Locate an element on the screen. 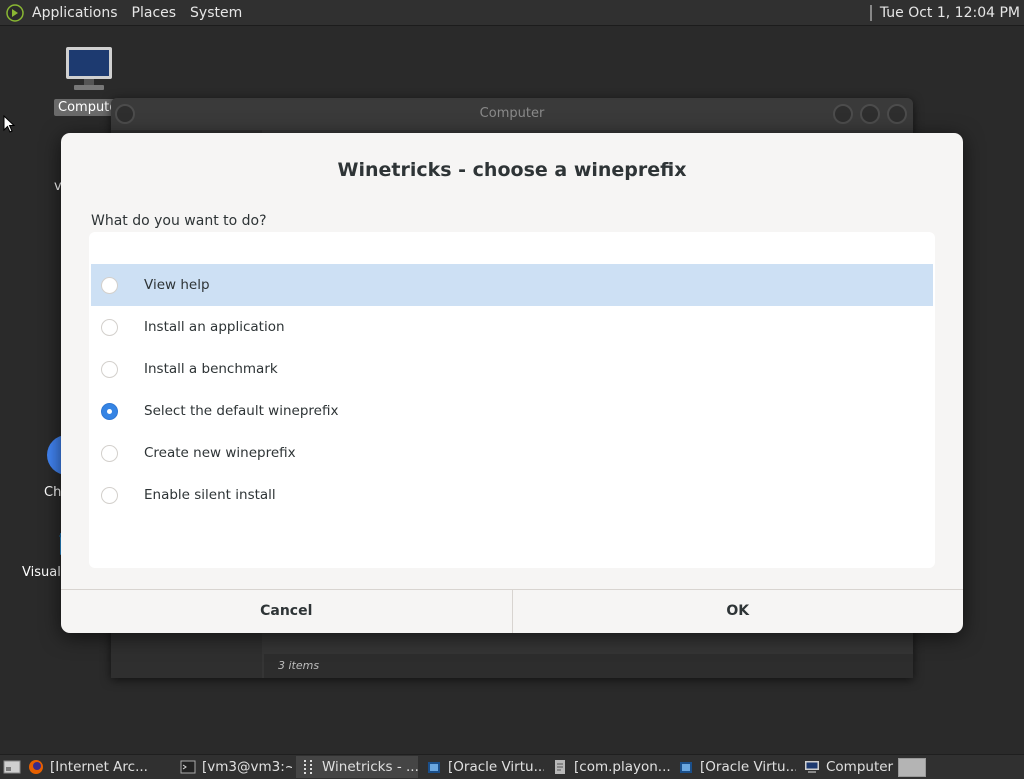 Image resolution: width=1024 pixels, height=779 pixels. taskbar-item-computer: Computer is located at coordinates (854, 767).